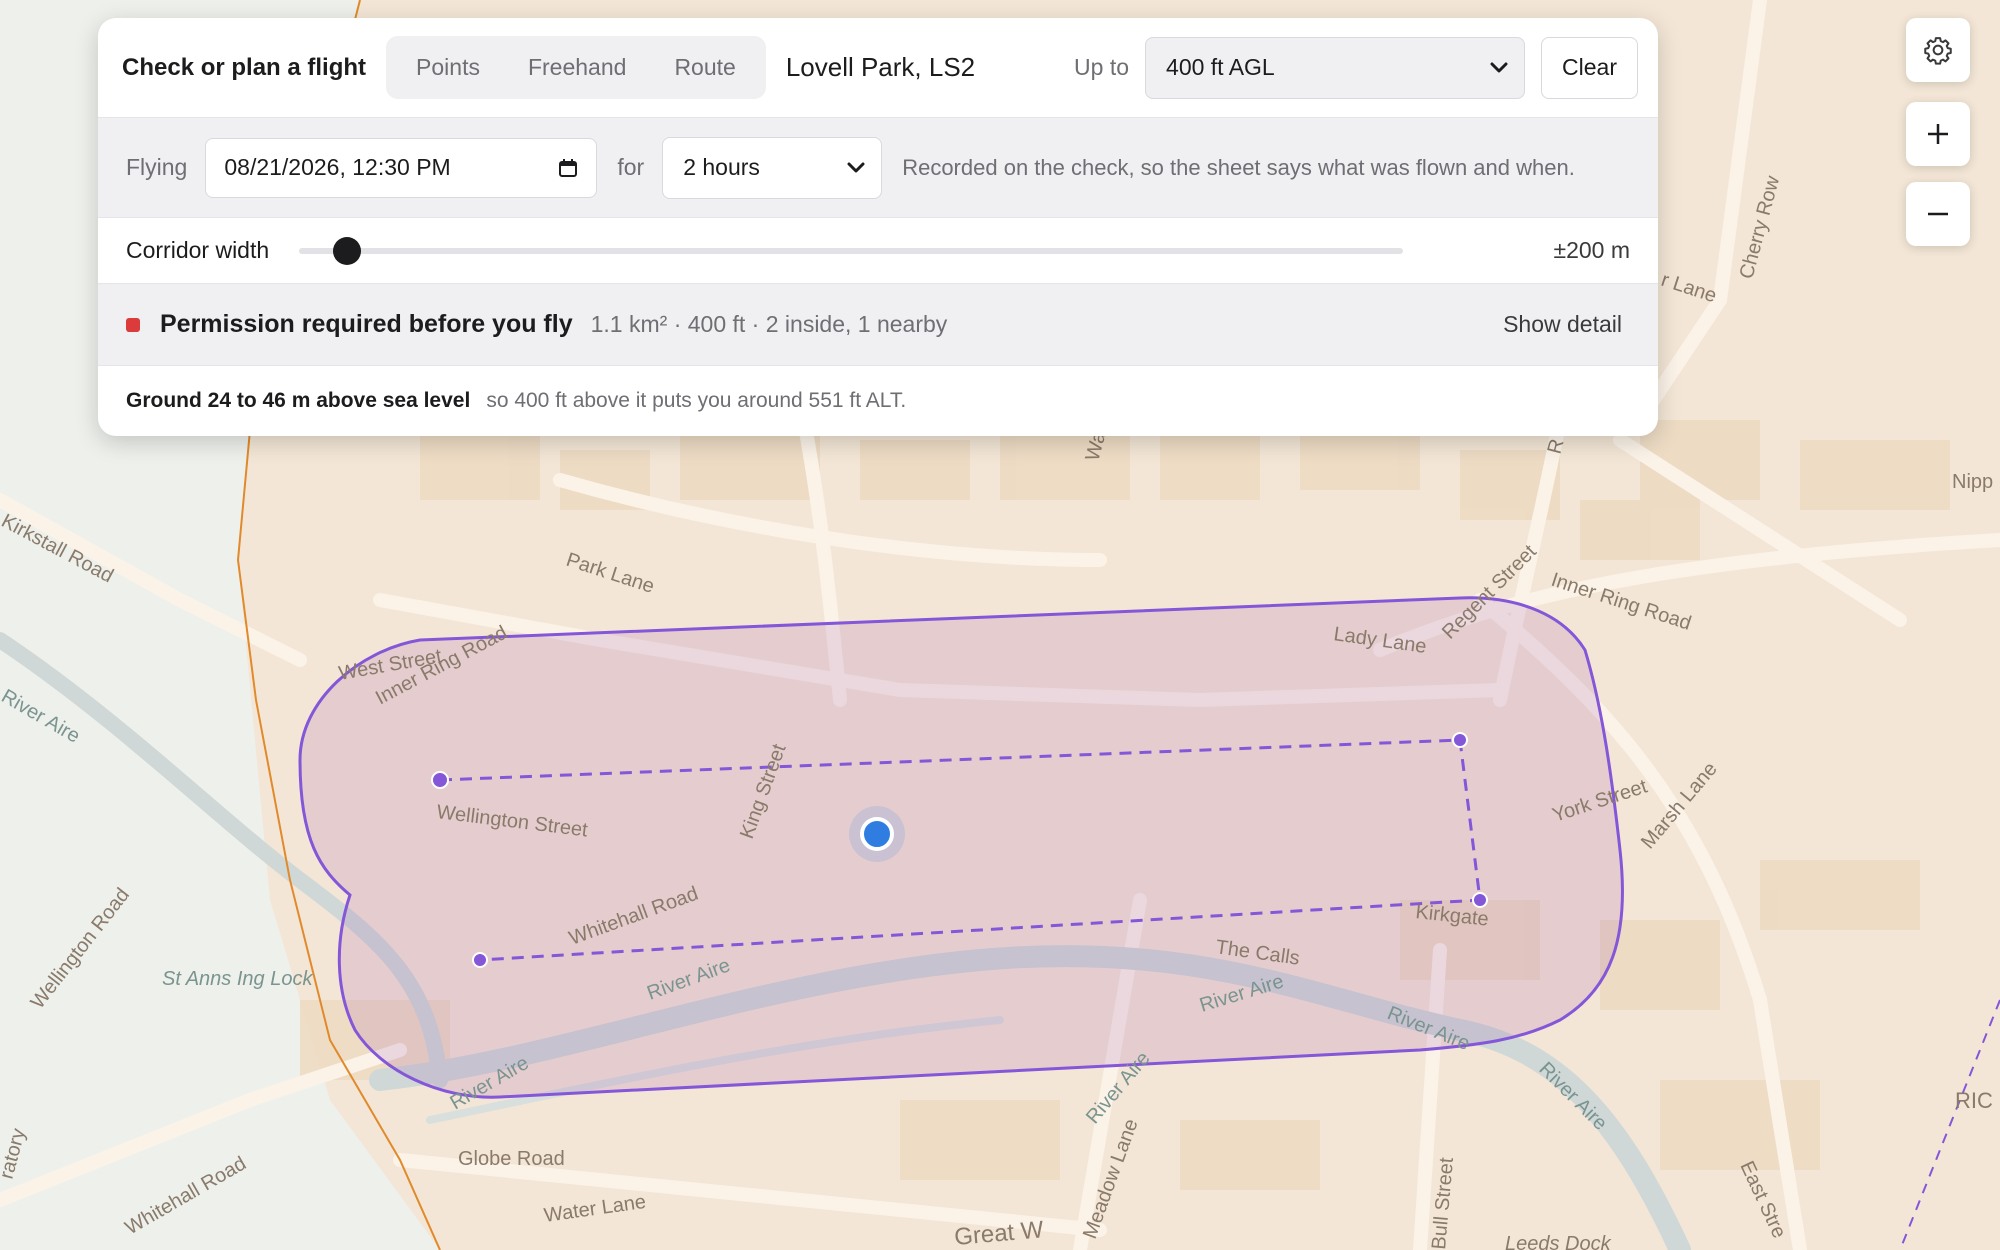 Image resolution: width=2000 pixels, height=1250 pixels. Describe the element at coordinates (337, 167) in the screenshot. I see `datetime-value: 08/21/2026, 12:30 PM` at that location.